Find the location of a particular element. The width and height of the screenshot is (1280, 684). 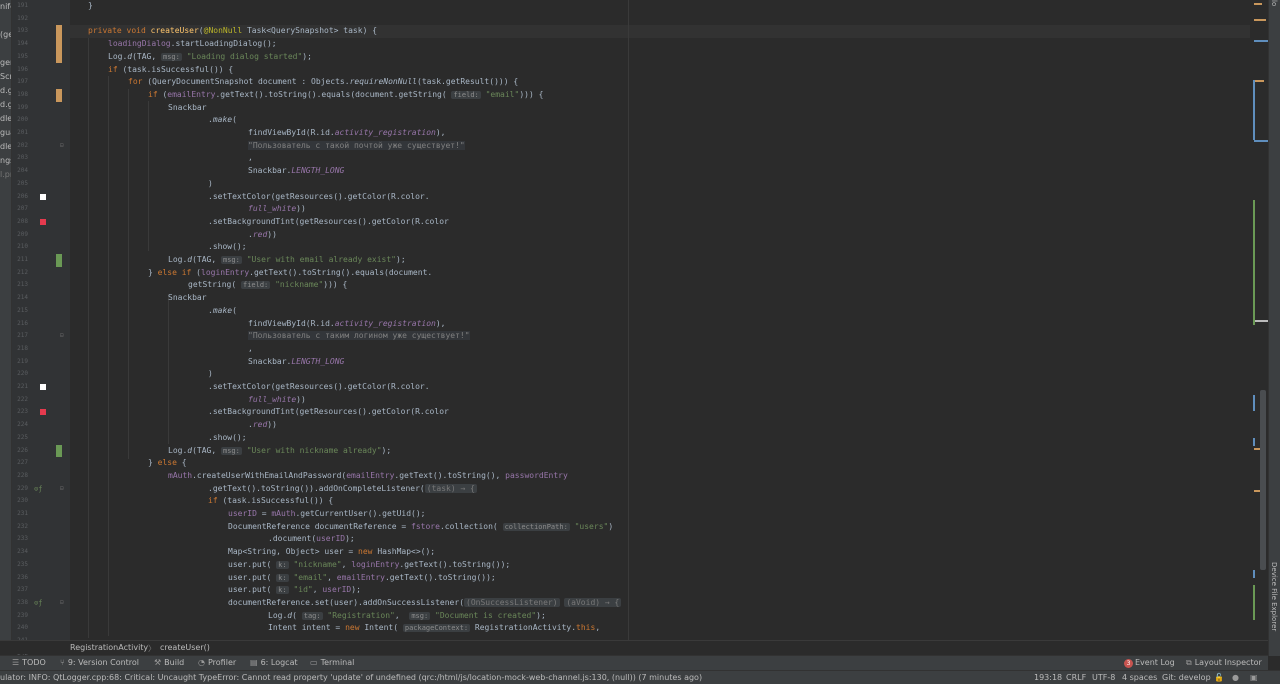

line-number: 218 is located at coordinates (20, 349).